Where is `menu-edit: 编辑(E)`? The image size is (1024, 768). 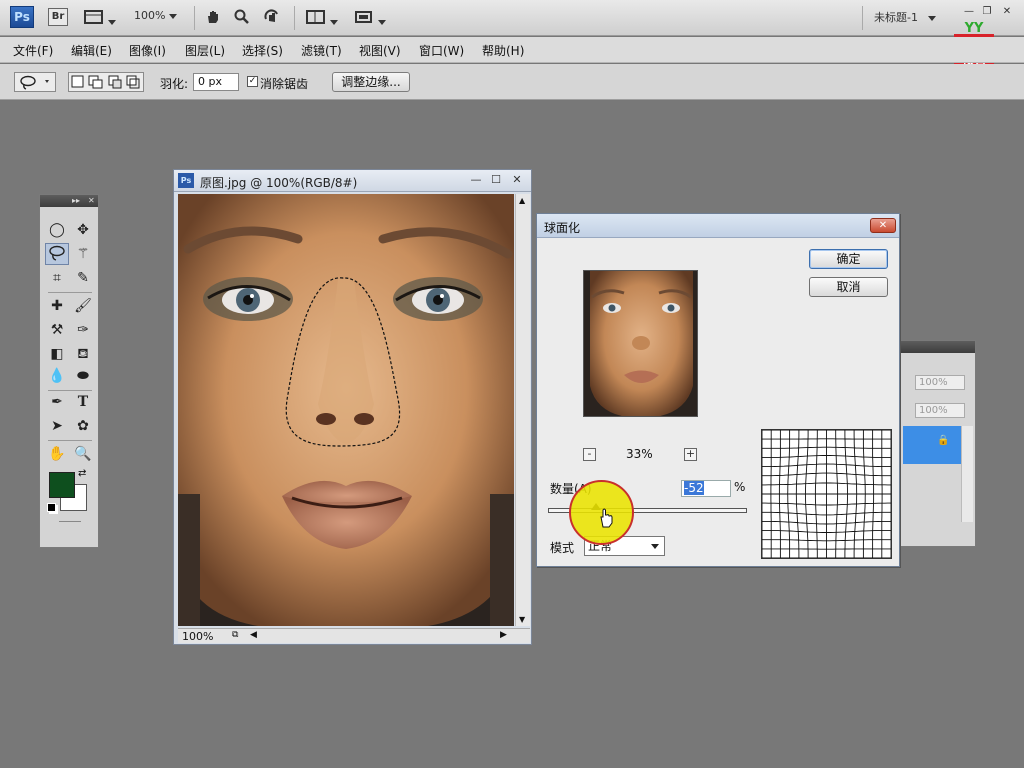
menu-edit: 编辑(E) is located at coordinates (91, 50).